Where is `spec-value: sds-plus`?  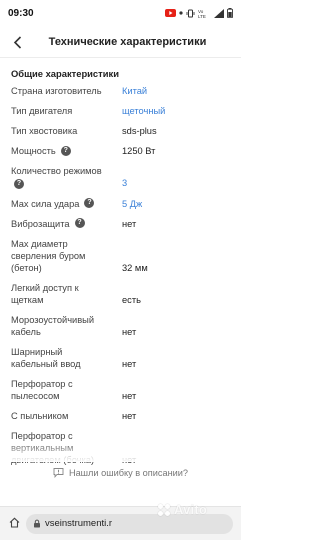
spec-value: sds-plus is located at coordinates (139, 131).